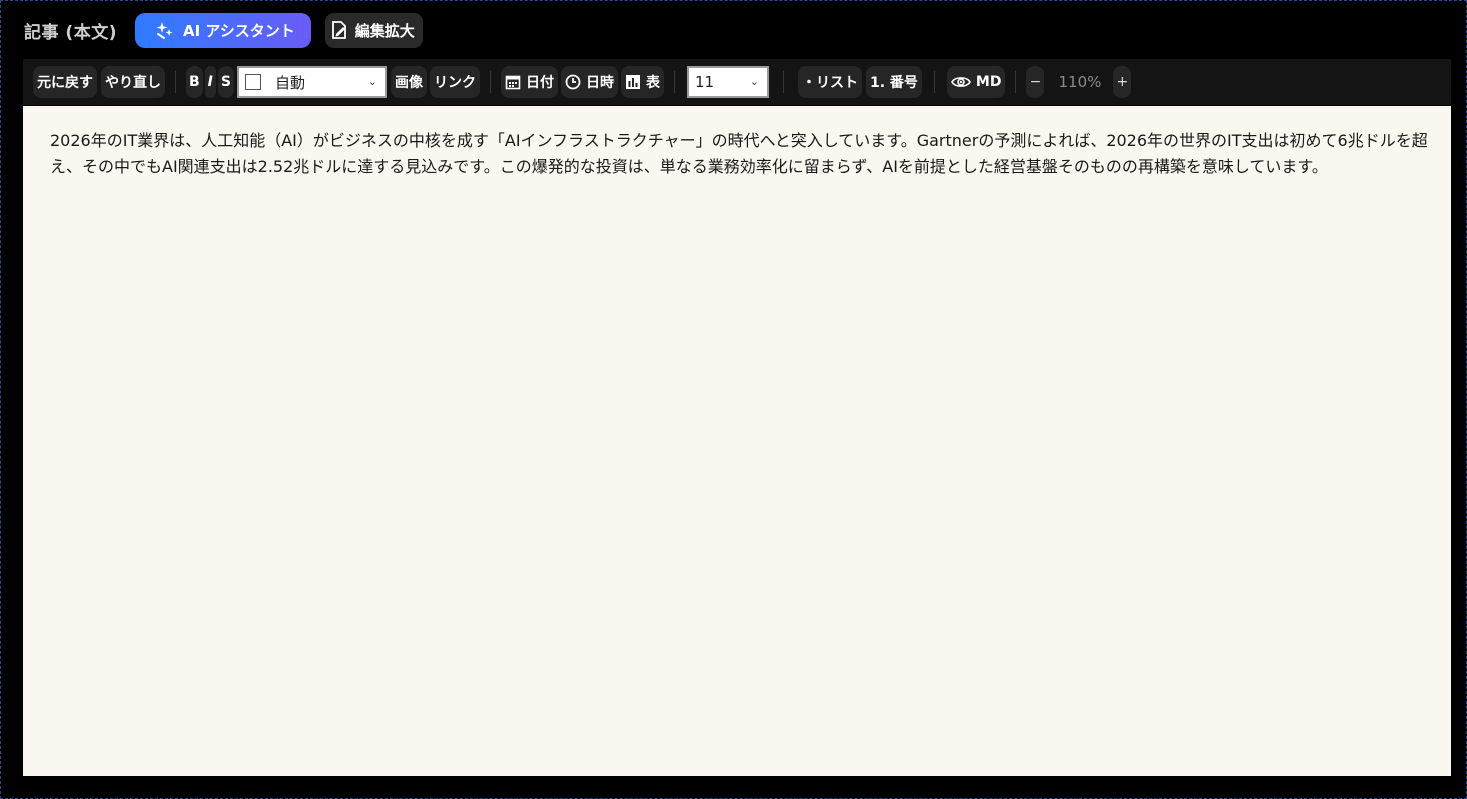 The height and width of the screenshot is (799, 1467). I want to click on numbered-list-button: 1. 番号, so click(893, 82).